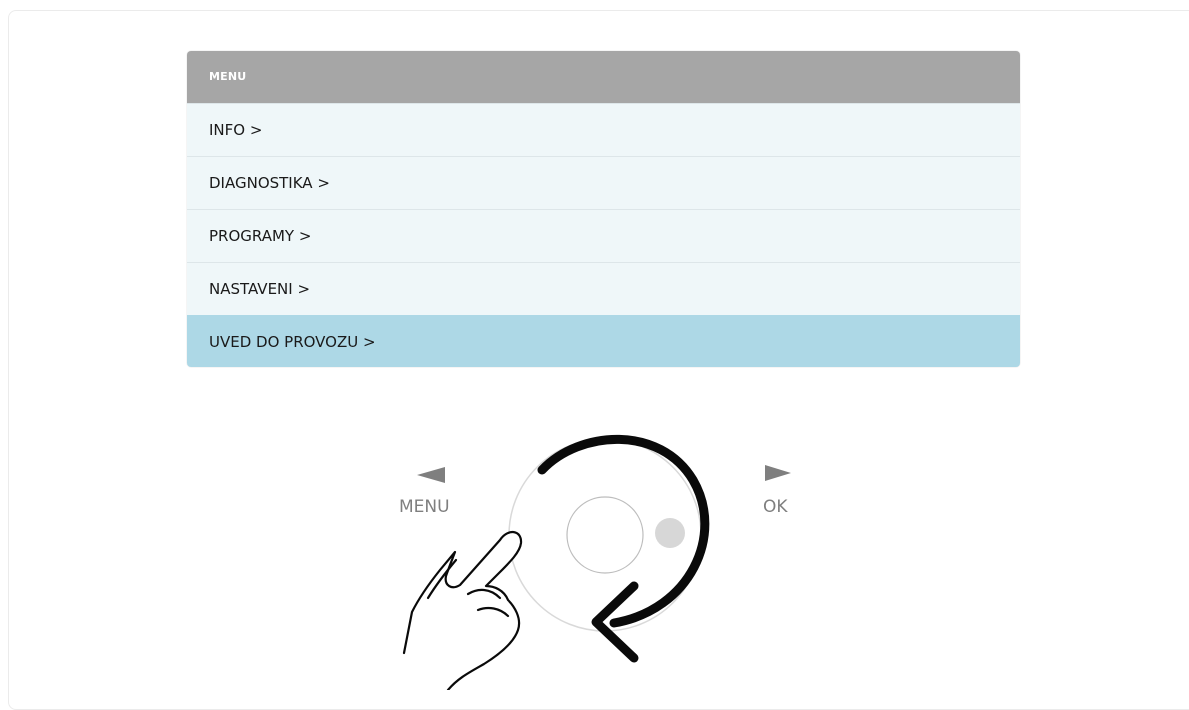 The width and height of the screenshot is (1189, 710). What do you see at coordinates (431, 475) in the screenshot?
I see `left-triangle-icon` at bounding box center [431, 475].